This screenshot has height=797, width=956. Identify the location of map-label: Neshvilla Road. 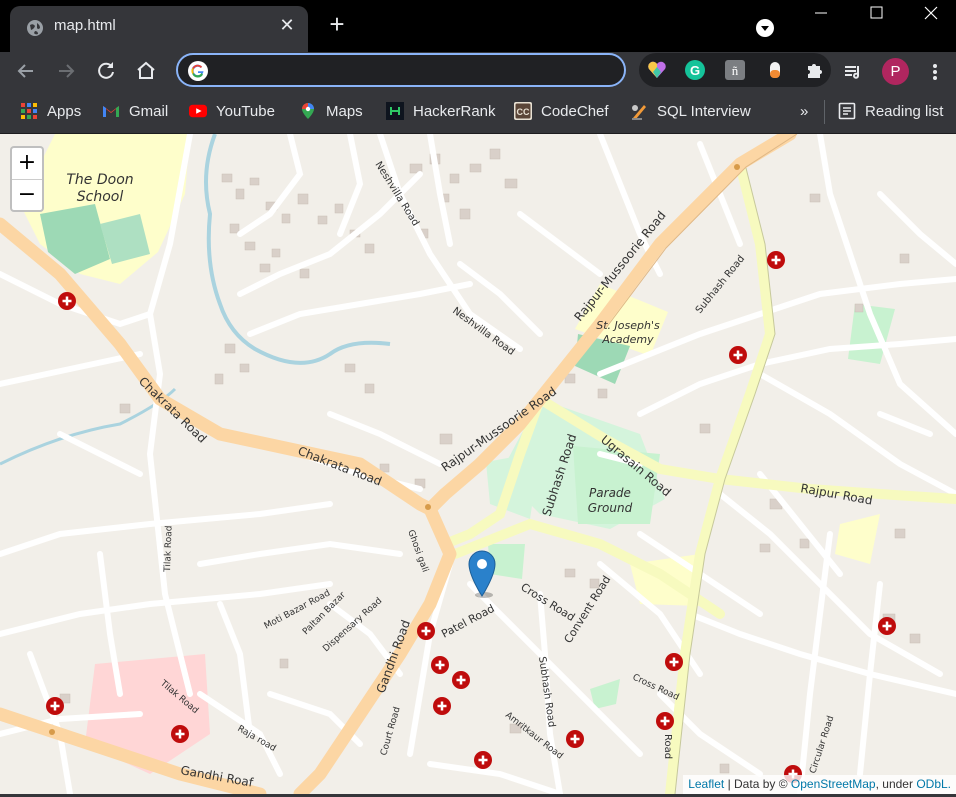
(483, 332).